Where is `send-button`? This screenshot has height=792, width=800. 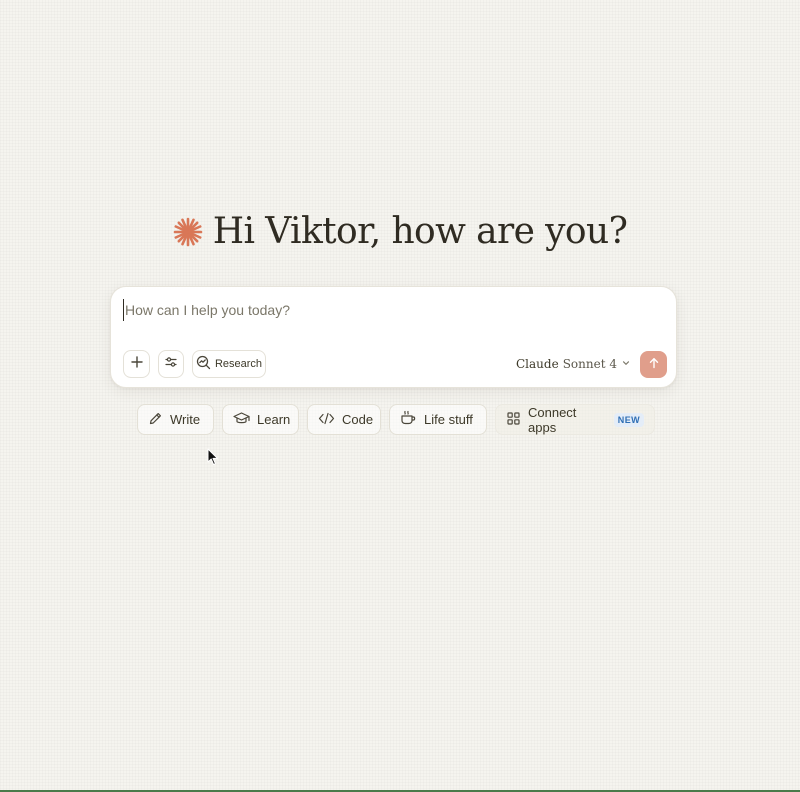 send-button is located at coordinates (653, 364).